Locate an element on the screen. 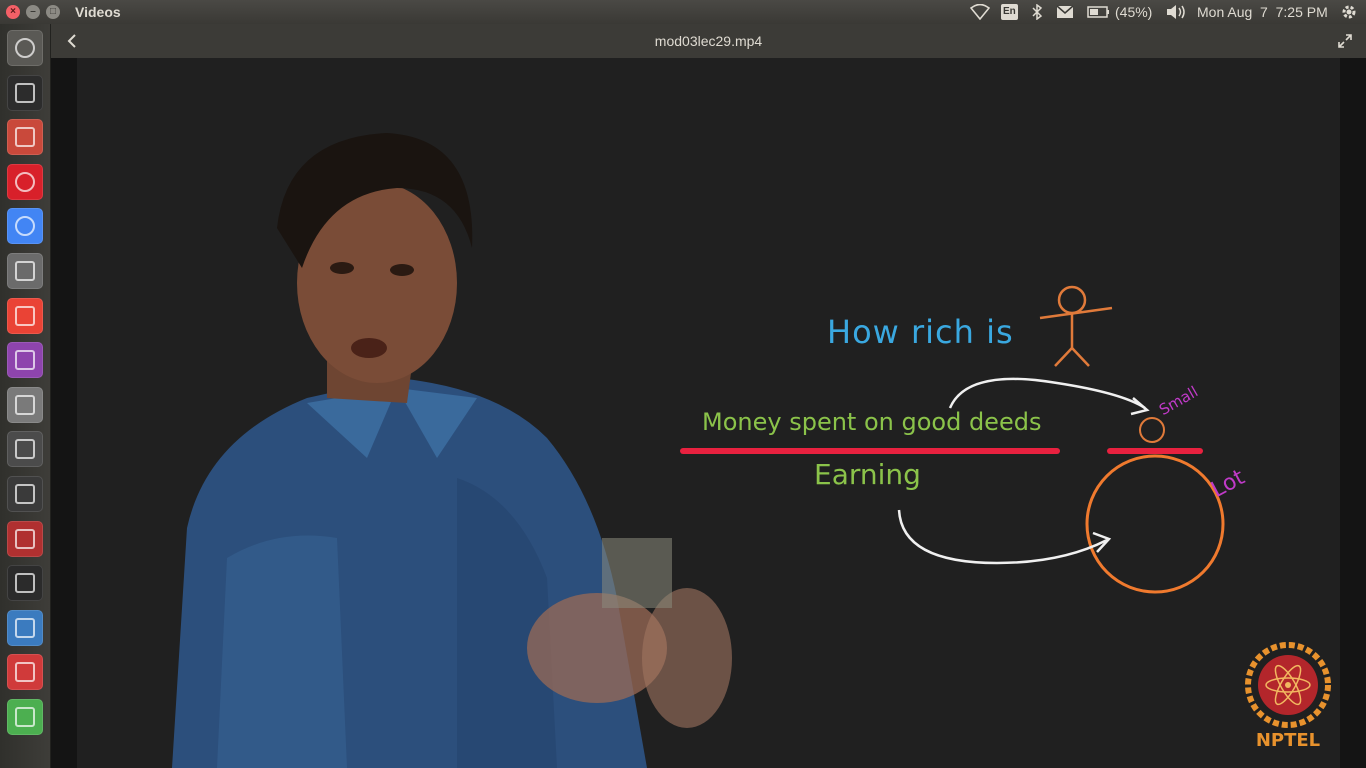 The height and width of the screenshot is (768, 1366). denominator-text: Earning is located at coordinates (867, 474).